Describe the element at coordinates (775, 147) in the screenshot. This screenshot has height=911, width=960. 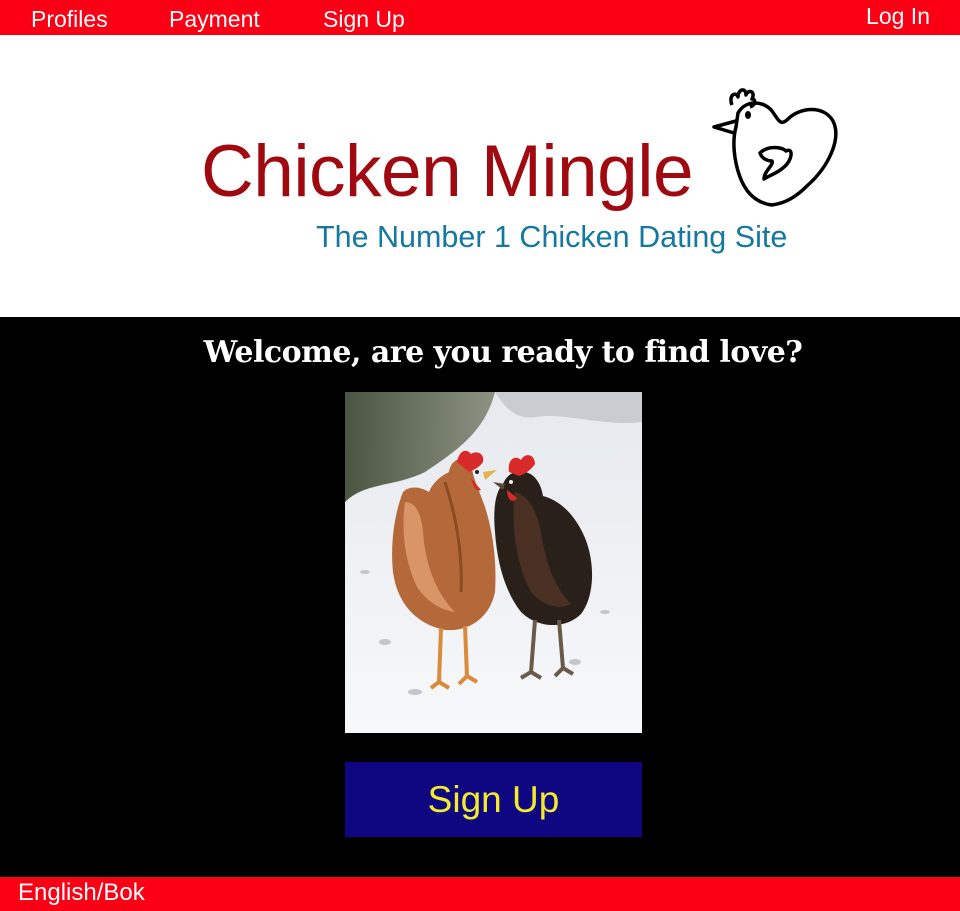
I see `chicken-heart-icon` at that location.